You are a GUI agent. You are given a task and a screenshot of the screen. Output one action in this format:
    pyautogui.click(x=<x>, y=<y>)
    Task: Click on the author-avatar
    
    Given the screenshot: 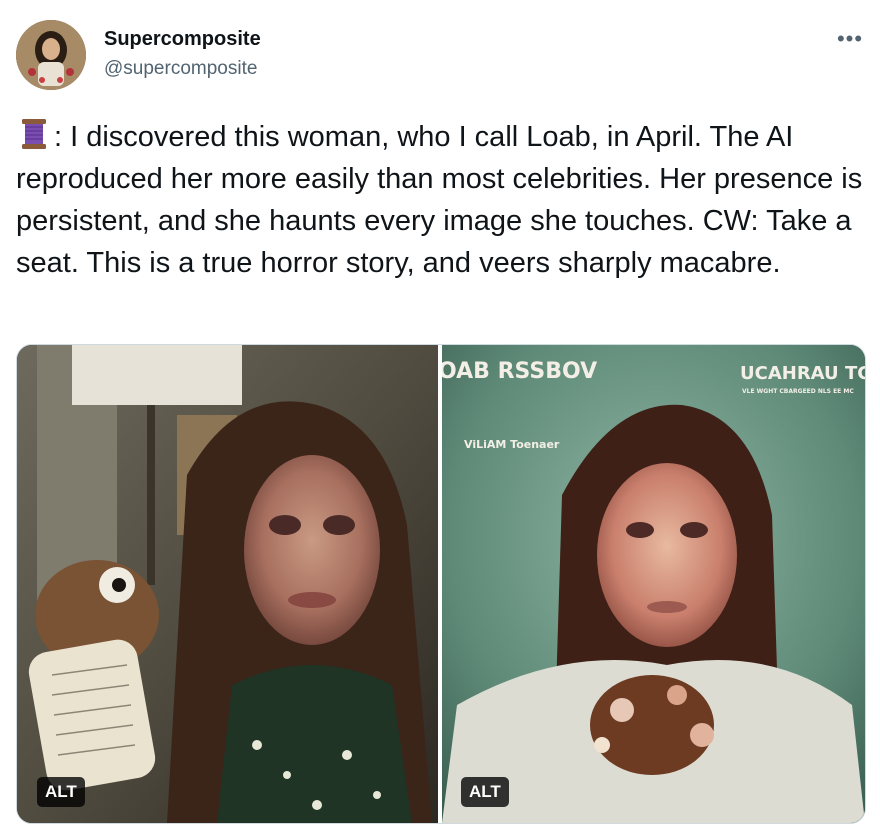 What is the action you would take?
    pyautogui.click(x=51, y=55)
    